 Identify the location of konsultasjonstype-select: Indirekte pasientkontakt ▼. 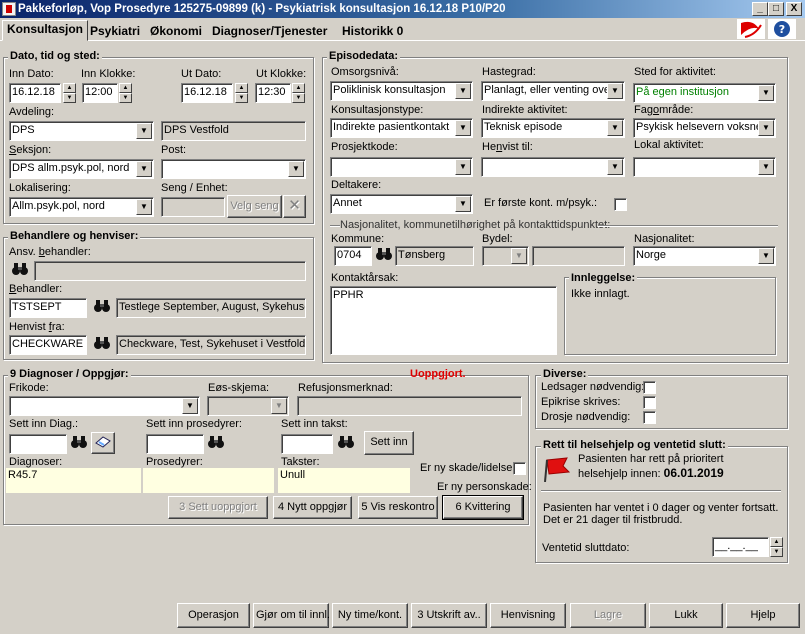
(401, 128).